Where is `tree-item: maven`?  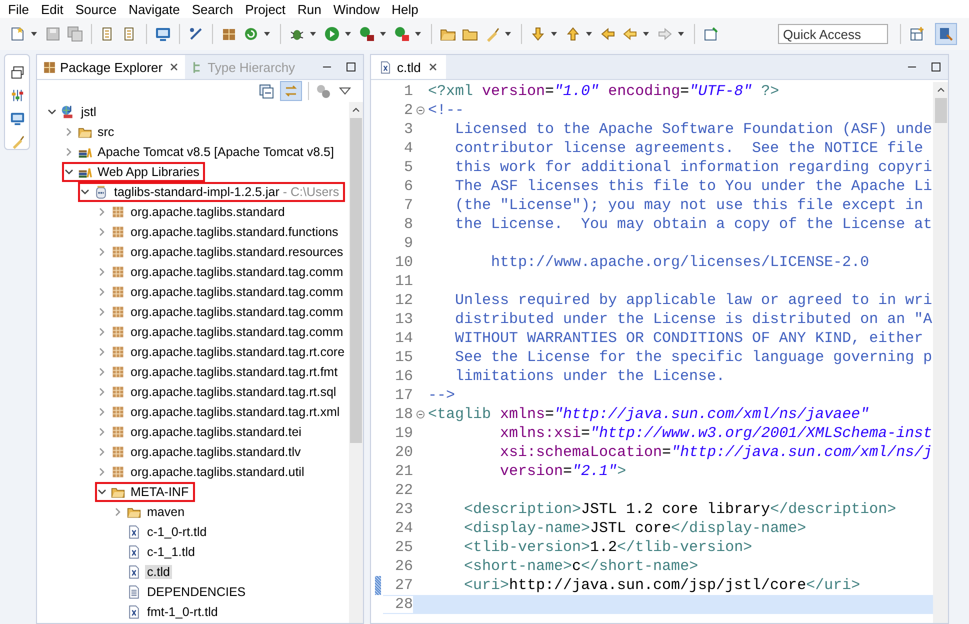 tree-item: maven is located at coordinates (151, 512).